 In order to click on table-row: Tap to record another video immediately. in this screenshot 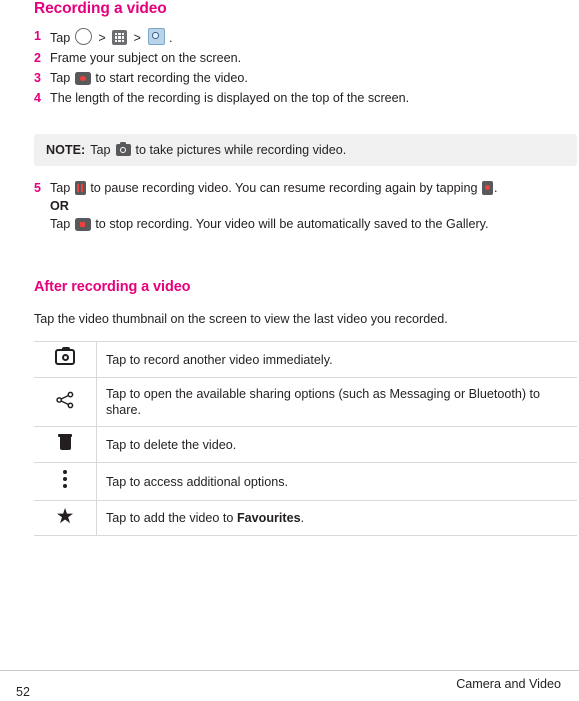, I will do `click(305, 359)`.